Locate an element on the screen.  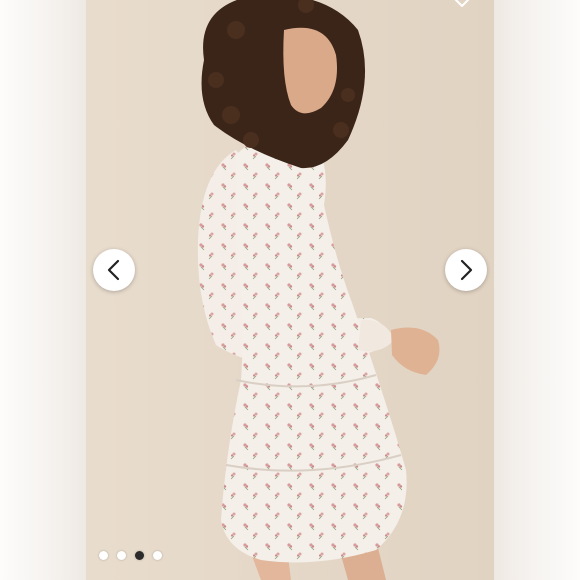
previous-image-button is located at coordinates (114, 270).